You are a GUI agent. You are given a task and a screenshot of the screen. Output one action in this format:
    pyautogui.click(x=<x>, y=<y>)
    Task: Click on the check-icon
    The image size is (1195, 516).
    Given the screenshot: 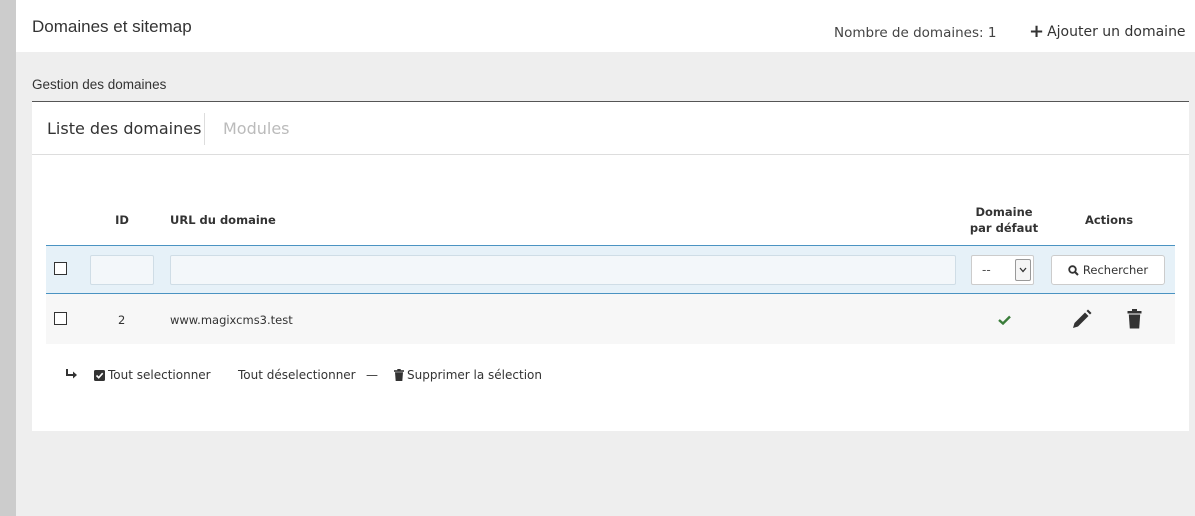 What is the action you would take?
    pyautogui.click(x=1004, y=320)
    